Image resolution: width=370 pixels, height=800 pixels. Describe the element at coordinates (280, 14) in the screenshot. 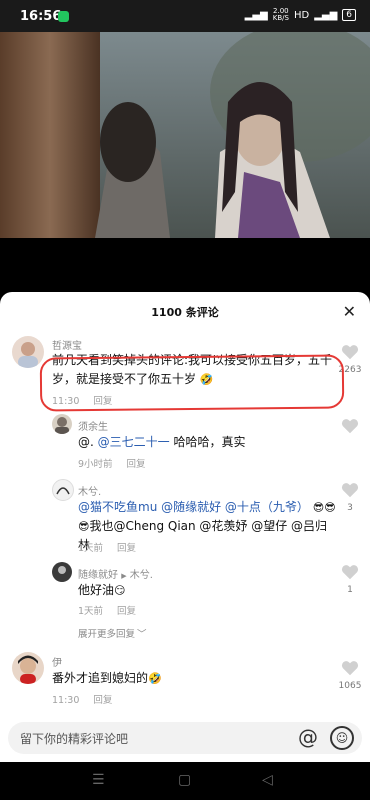

I see `network-speed: 2.00 KB/S` at that location.